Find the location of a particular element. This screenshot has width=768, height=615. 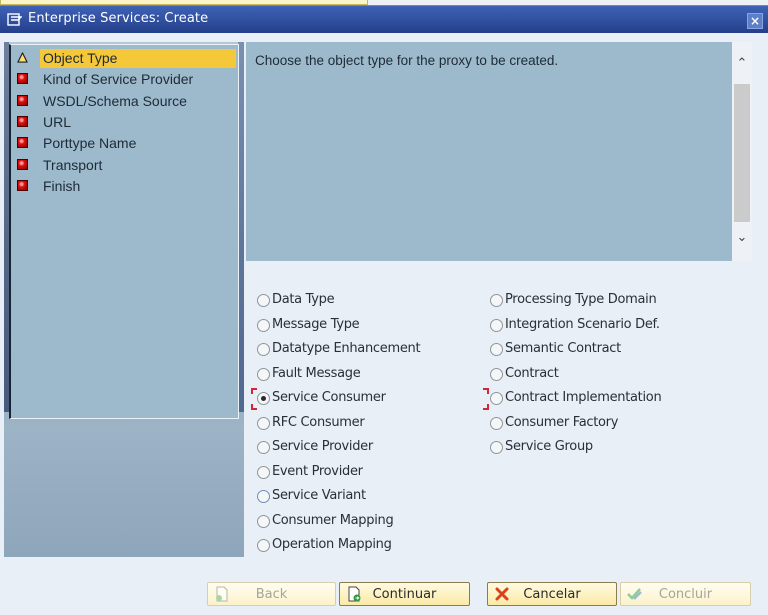

window-title: Enterprise Services: Create is located at coordinates (118, 18).